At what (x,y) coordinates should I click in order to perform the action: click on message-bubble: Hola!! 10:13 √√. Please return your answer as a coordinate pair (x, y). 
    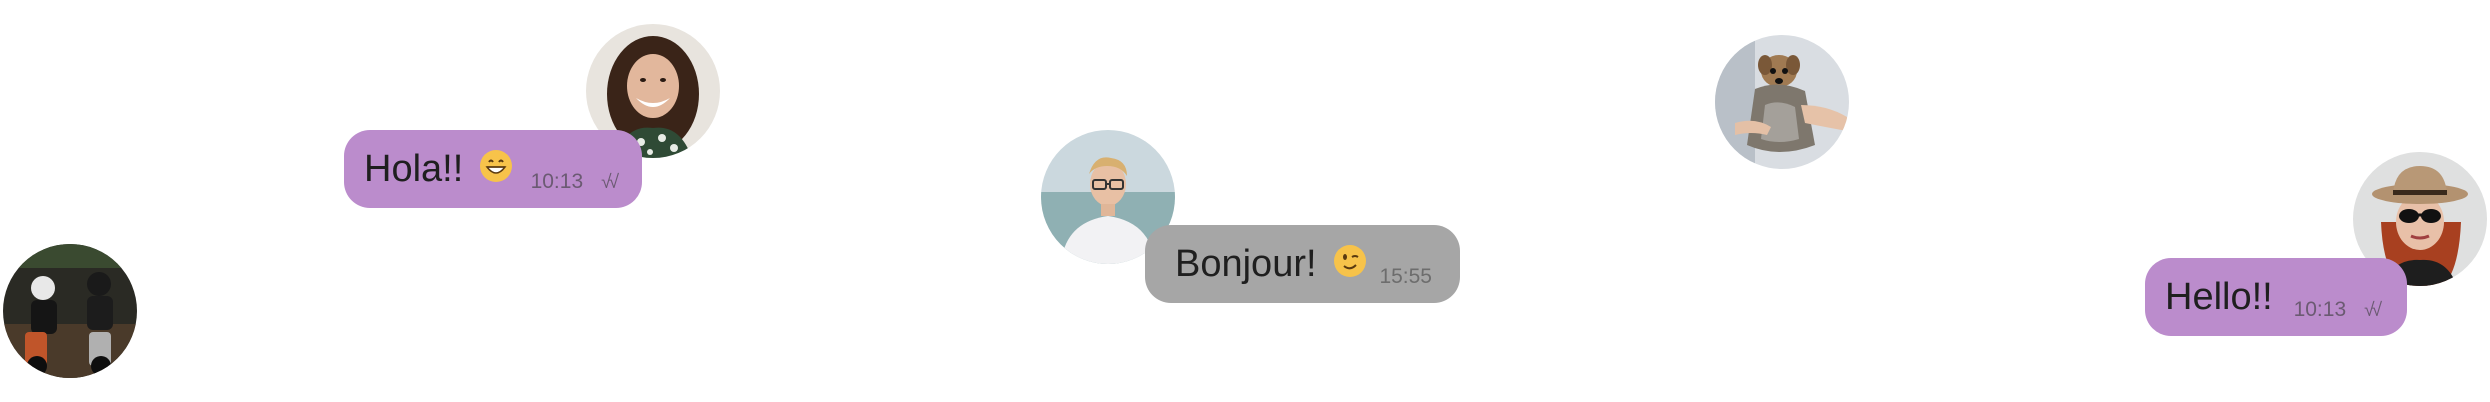
    Looking at the image, I should click on (493, 169).